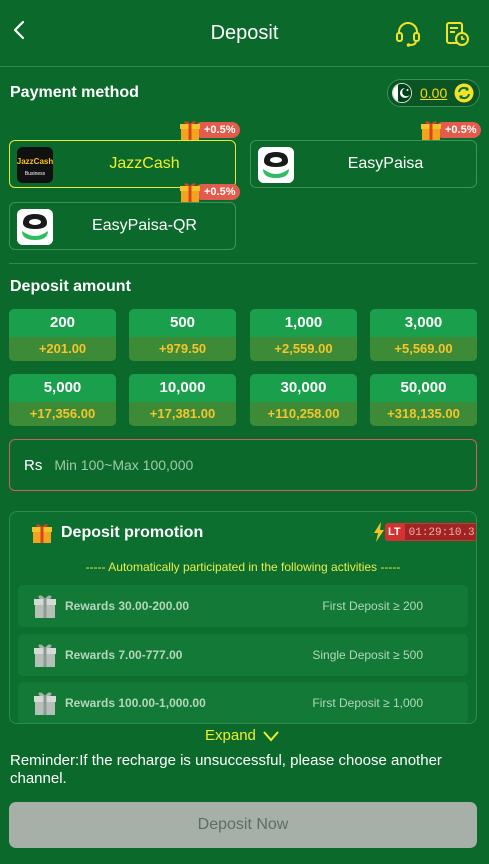  Describe the element at coordinates (243, 825) in the screenshot. I see `deposit-now-button: Deposit Now` at that location.